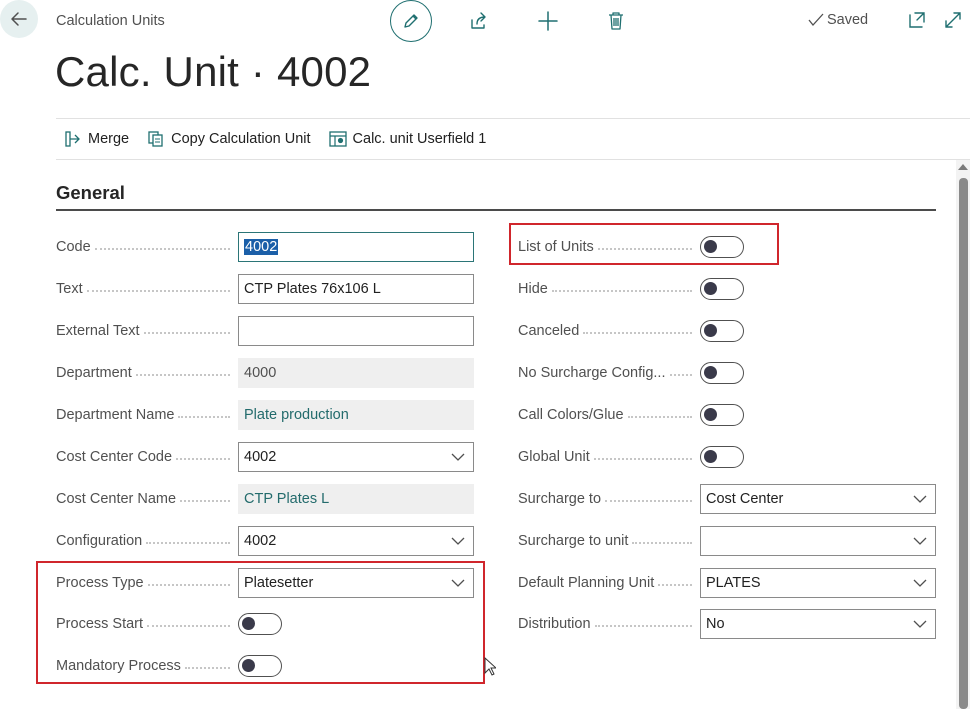 The width and height of the screenshot is (970, 709). Describe the element at coordinates (848, 20) in the screenshot. I see `saved-label: Saved` at that location.